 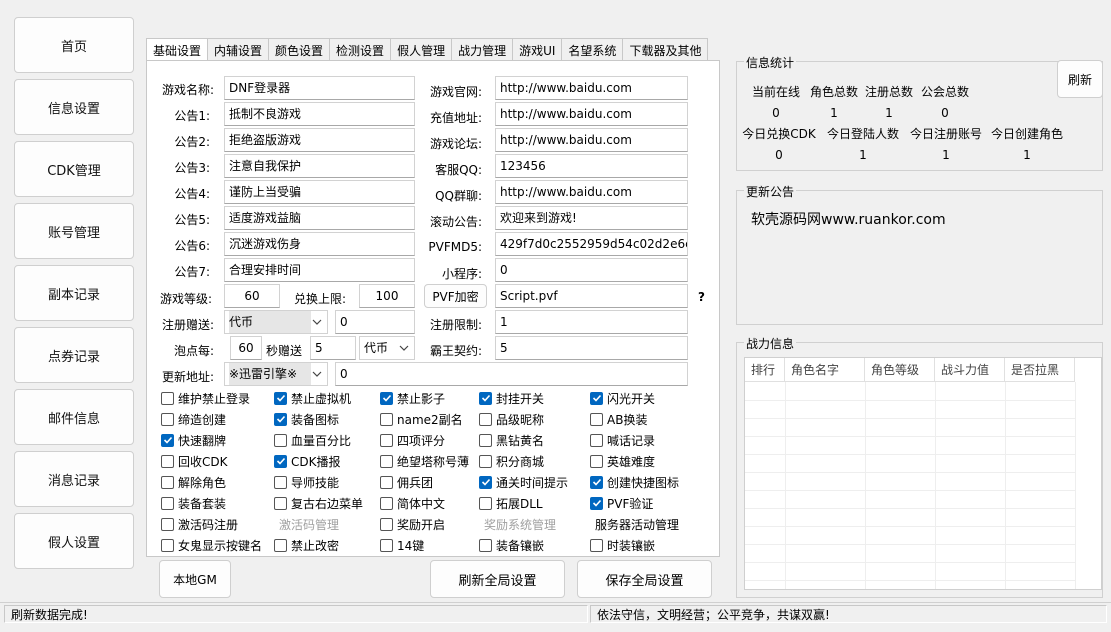 I want to click on checkbox-option: 导师技能, so click(x=306, y=482).